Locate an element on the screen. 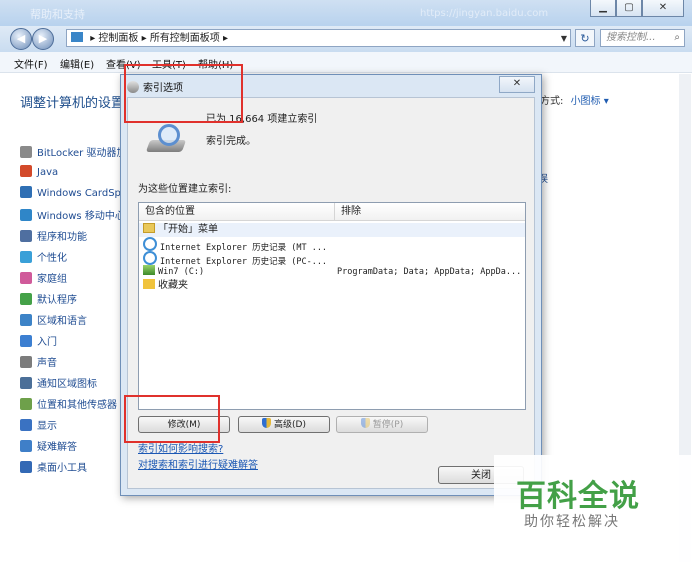  view-by: 方式: 小图标 ▾ is located at coordinates (574, 99).